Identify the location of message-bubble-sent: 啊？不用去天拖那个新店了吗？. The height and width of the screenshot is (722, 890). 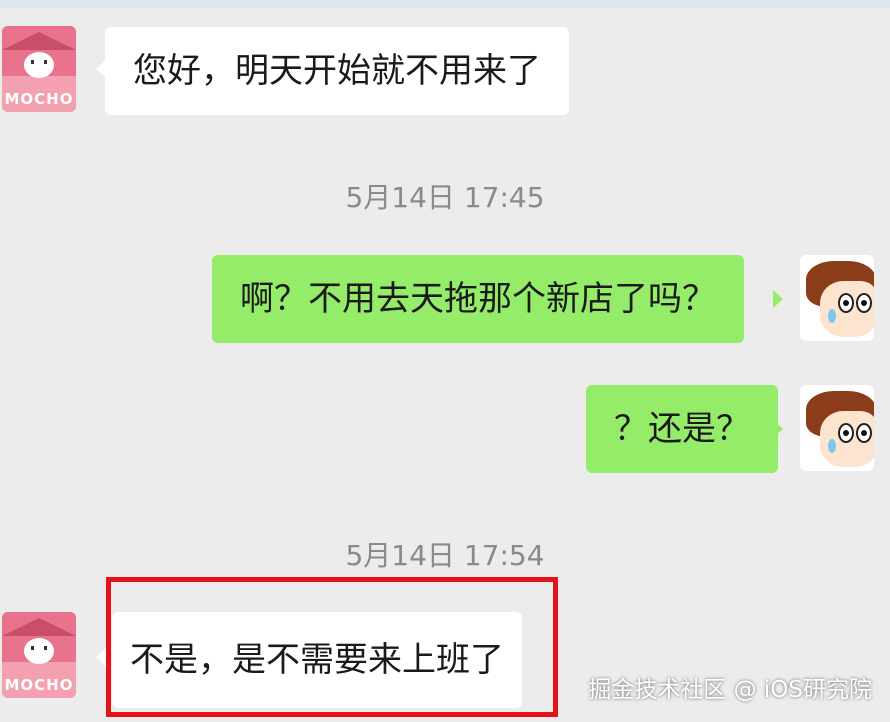
(478, 299).